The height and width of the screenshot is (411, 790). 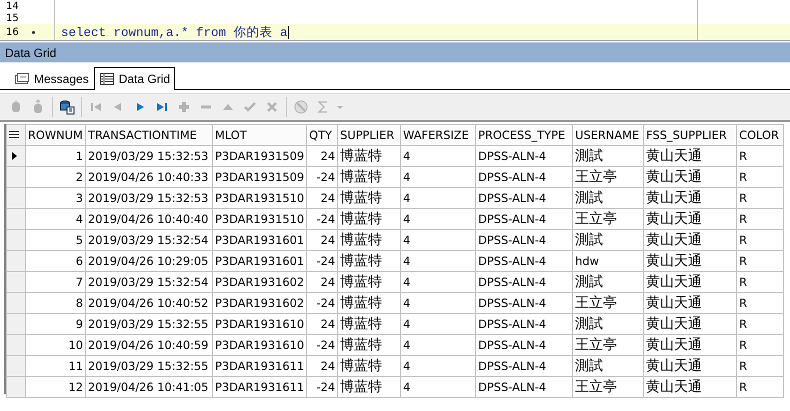 I want to click on table-cell: 1, so click(x=56, y=156).